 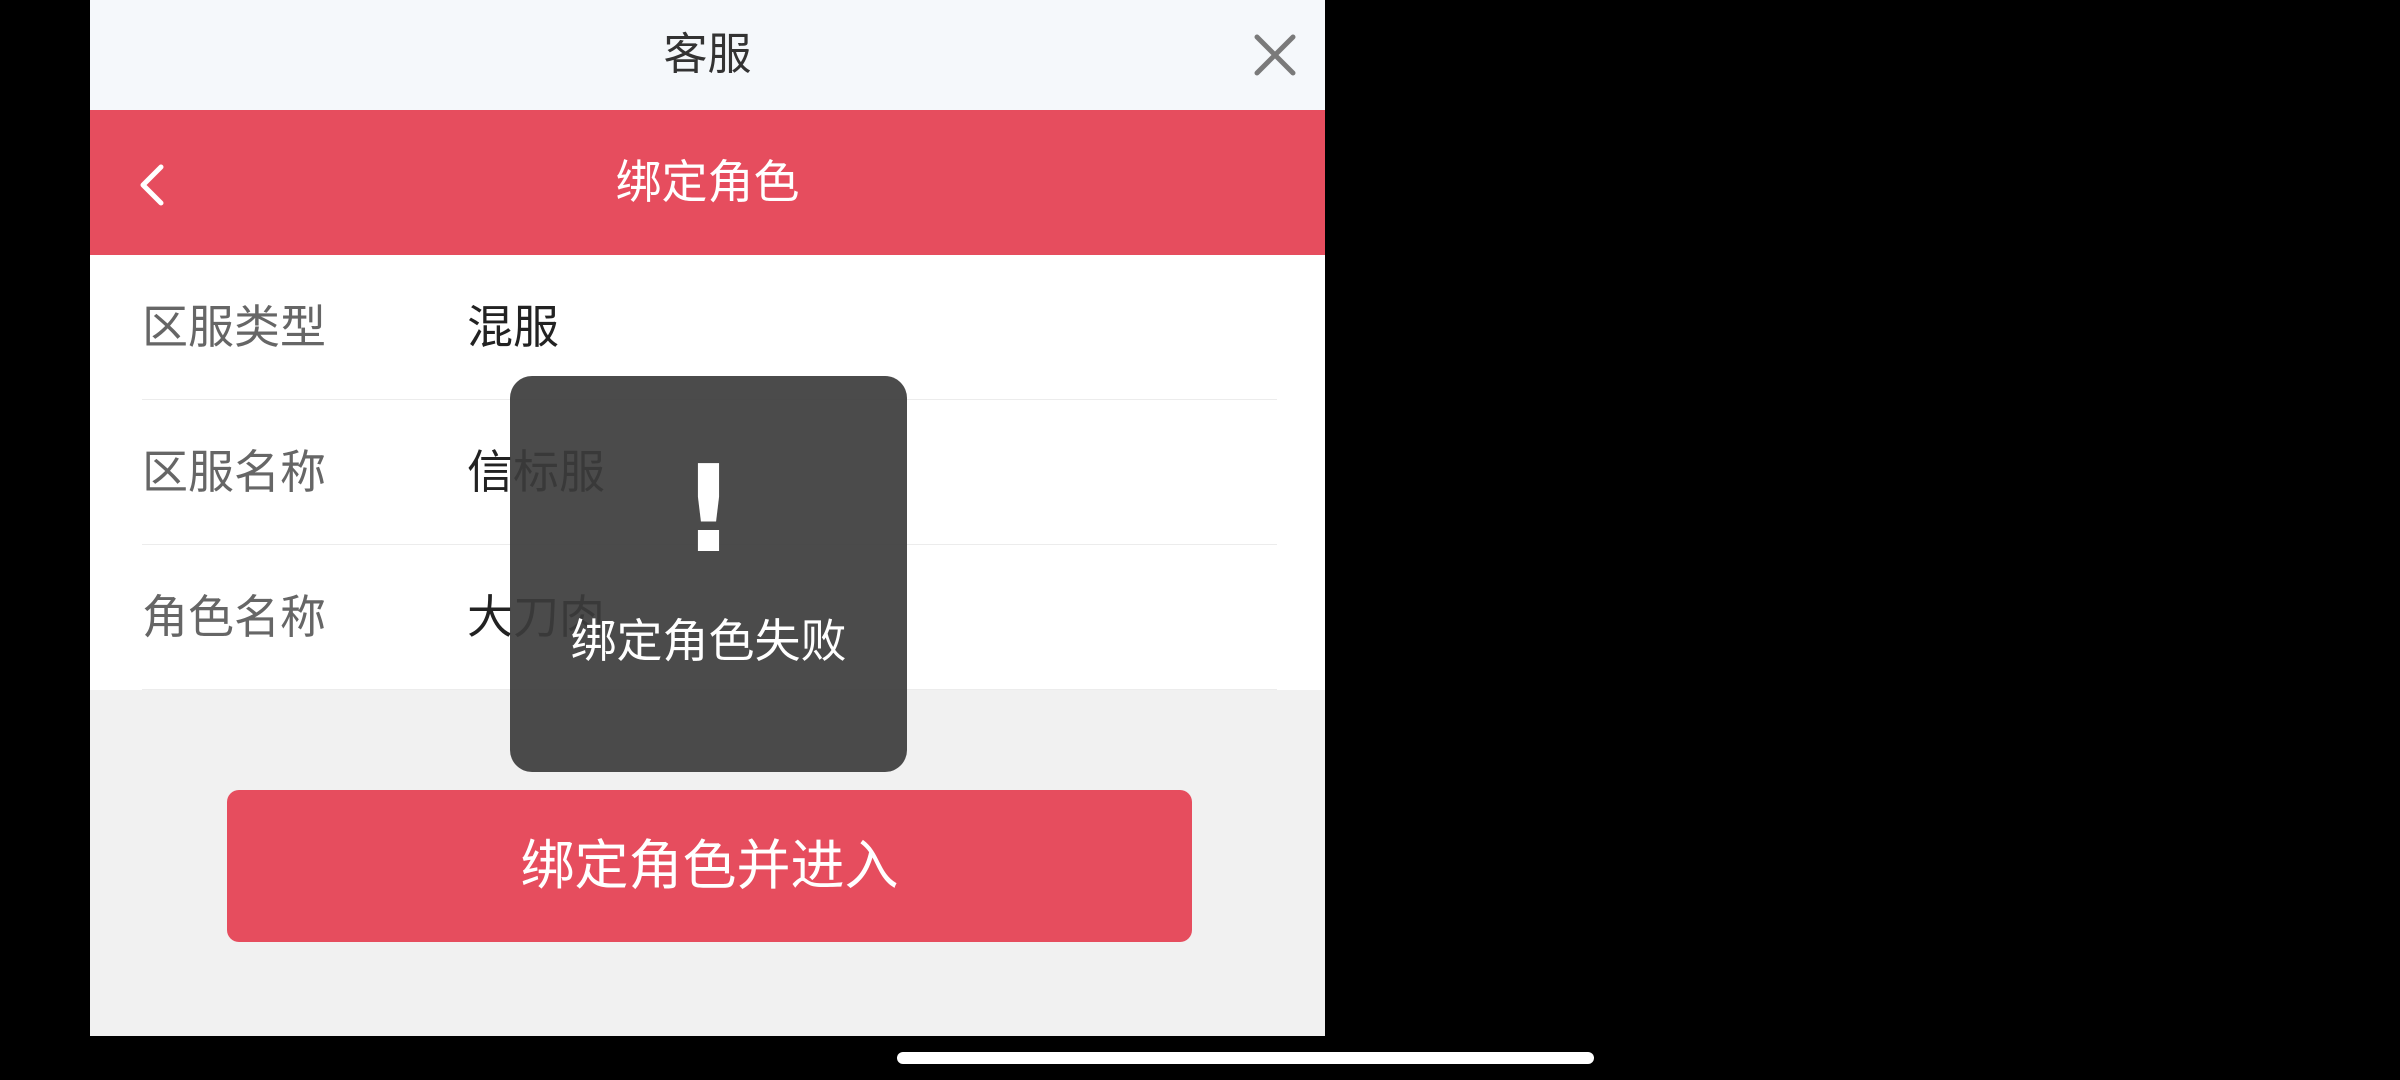 What do you see at coordinates (234, 472) in the screenshot?
I see `server-name-label: 区服名称` at bounding box center [234, 472].